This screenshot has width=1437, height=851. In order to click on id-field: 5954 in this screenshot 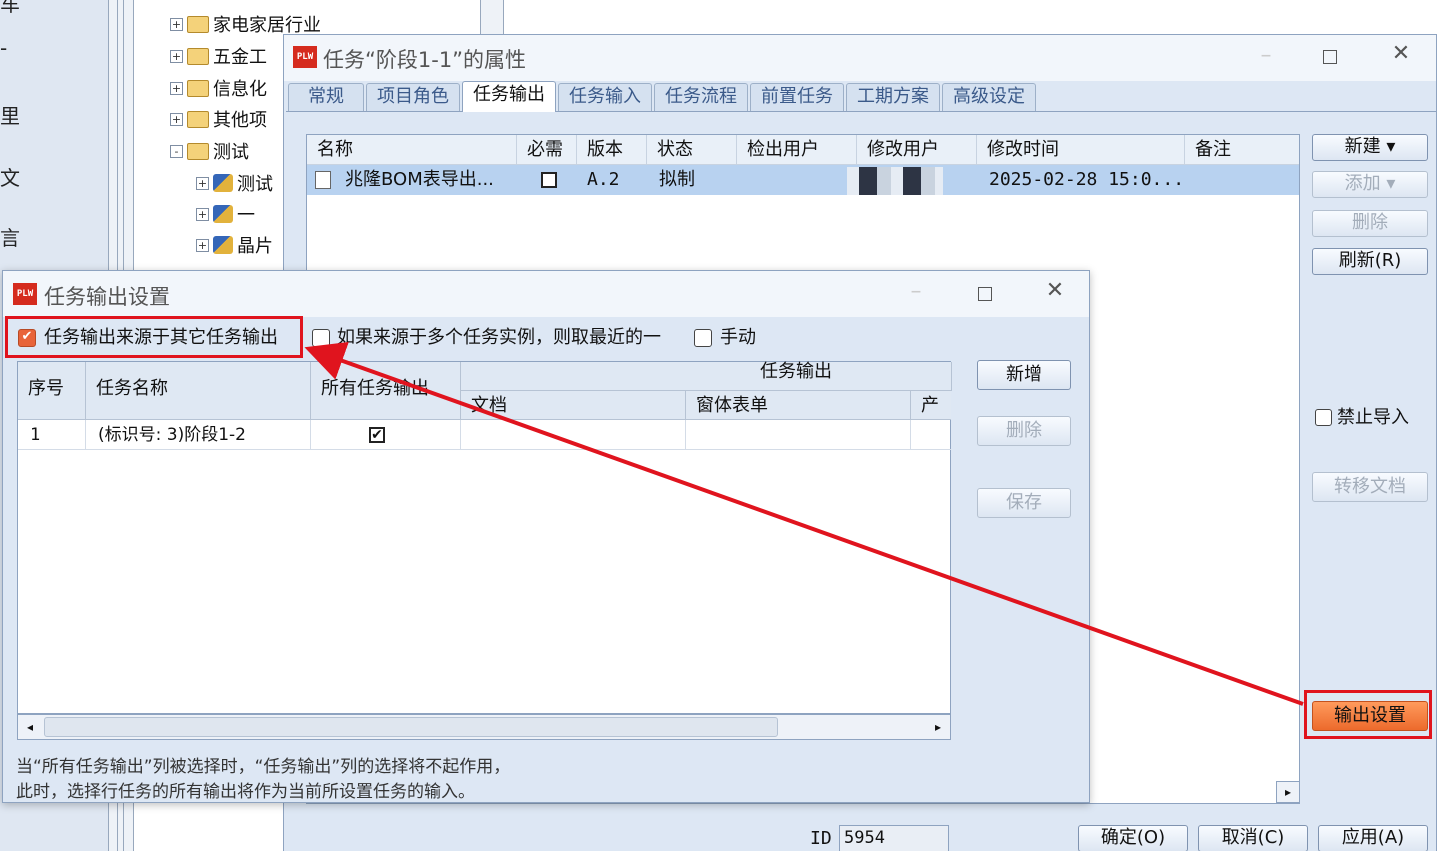, I will do `click(894, 838)`.